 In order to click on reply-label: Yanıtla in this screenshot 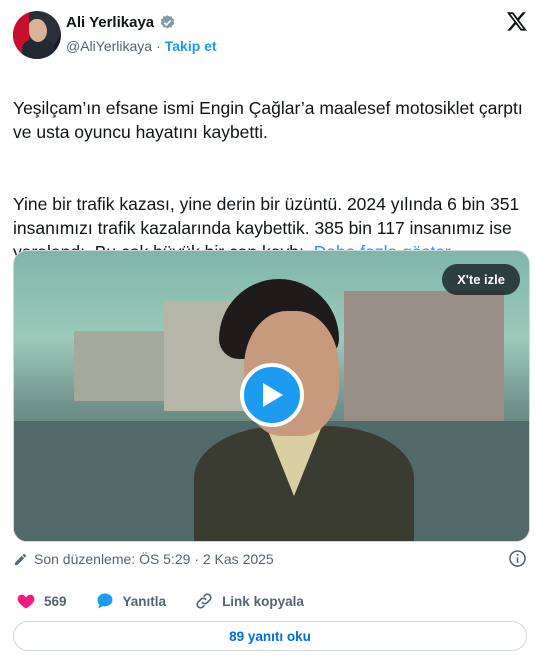, I will do `click(144, 601)`.